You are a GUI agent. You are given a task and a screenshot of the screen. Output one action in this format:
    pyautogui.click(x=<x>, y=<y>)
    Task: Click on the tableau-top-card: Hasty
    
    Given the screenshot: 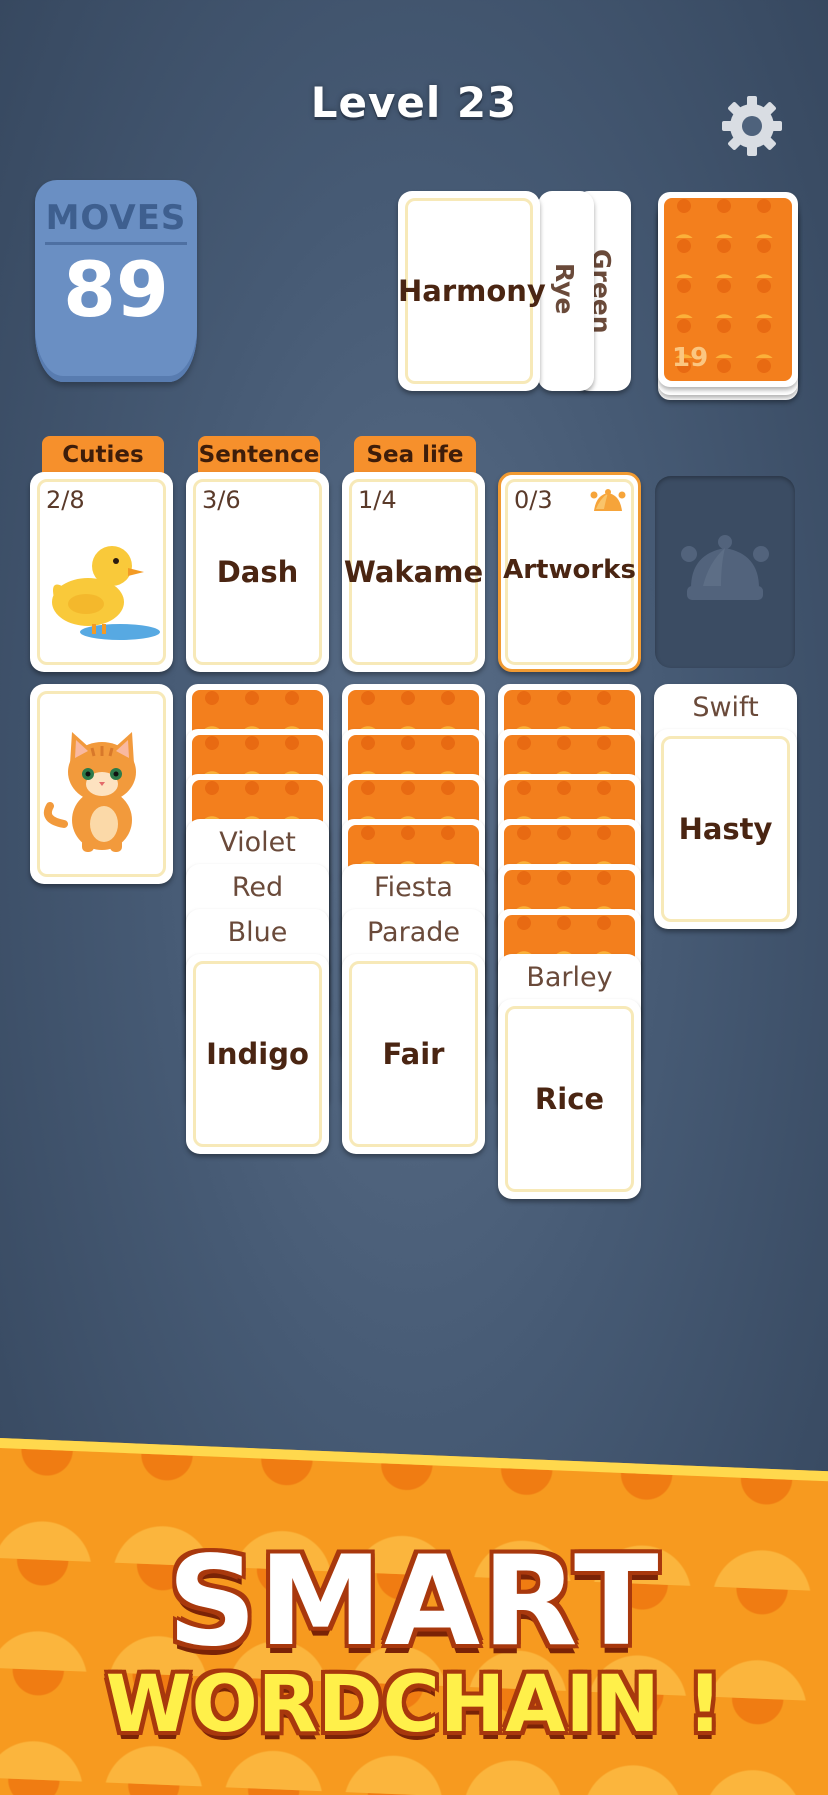 What is the action you would take?
    pyautogui.click(x=725, y=829)
    